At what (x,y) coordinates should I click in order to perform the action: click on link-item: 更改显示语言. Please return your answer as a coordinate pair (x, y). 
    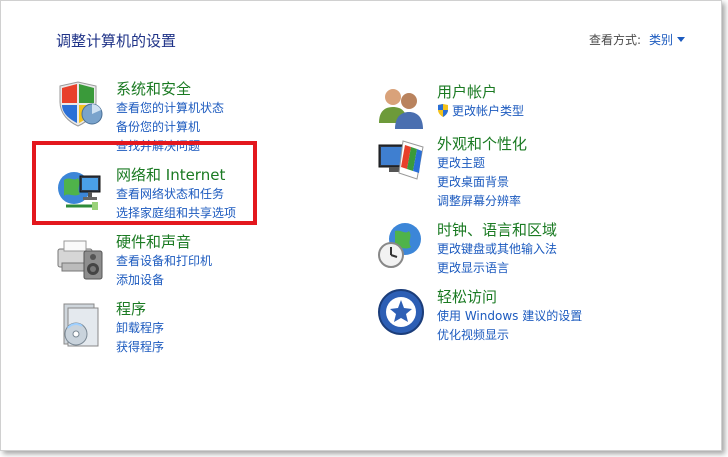
    Looking at the image, I should click on (497, 268).